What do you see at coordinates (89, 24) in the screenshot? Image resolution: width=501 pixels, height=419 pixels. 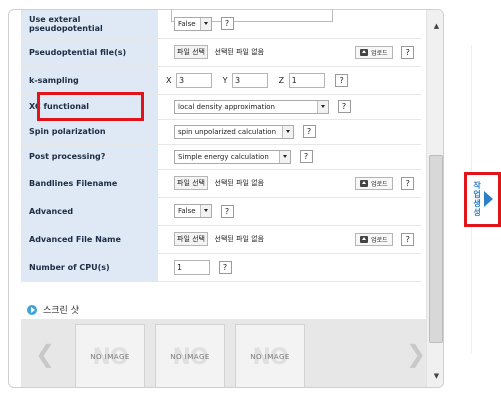 I see `row-label: Use exteral pseudopotential` at bounding box center [89, 24].